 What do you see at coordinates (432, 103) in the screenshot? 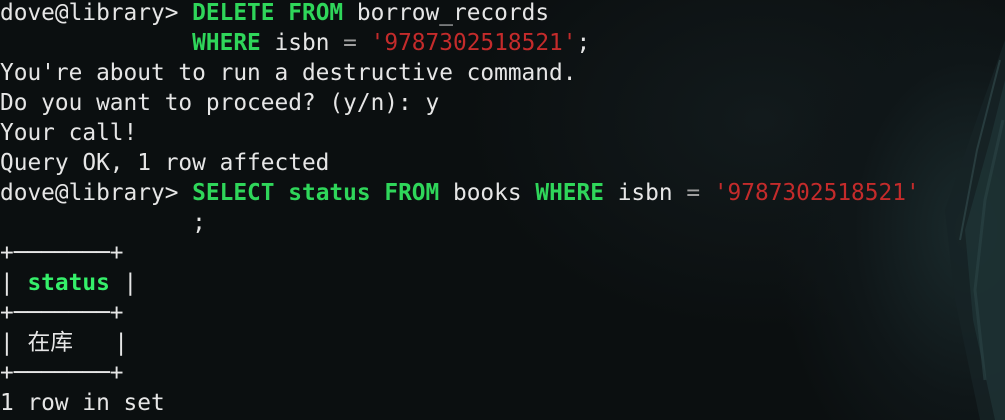
I see `confirm-answer: y` at bounding box center [432, 103].